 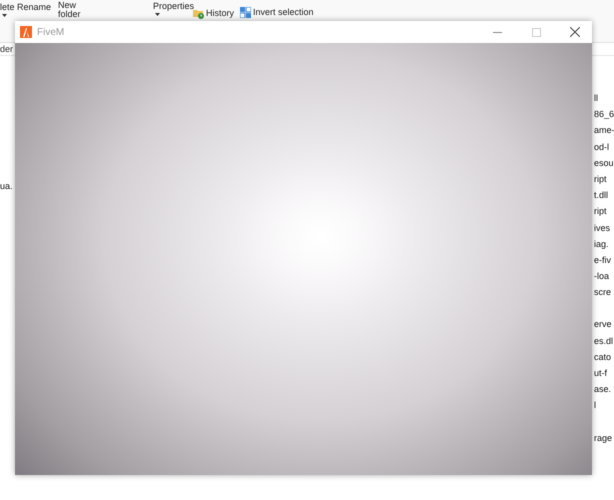 I want to click on file-name: cato, so click(x=604, y=356).